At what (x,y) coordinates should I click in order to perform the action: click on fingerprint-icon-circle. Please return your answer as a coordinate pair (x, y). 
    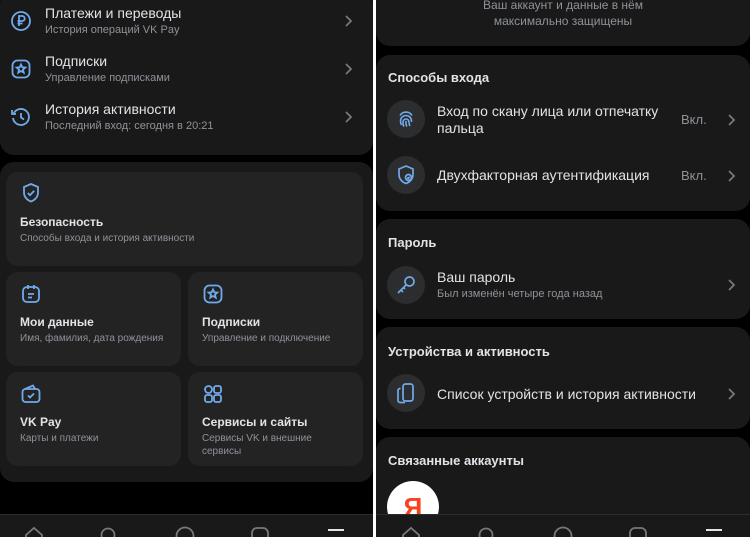
    Looking at the image, I should click on (406, 119).